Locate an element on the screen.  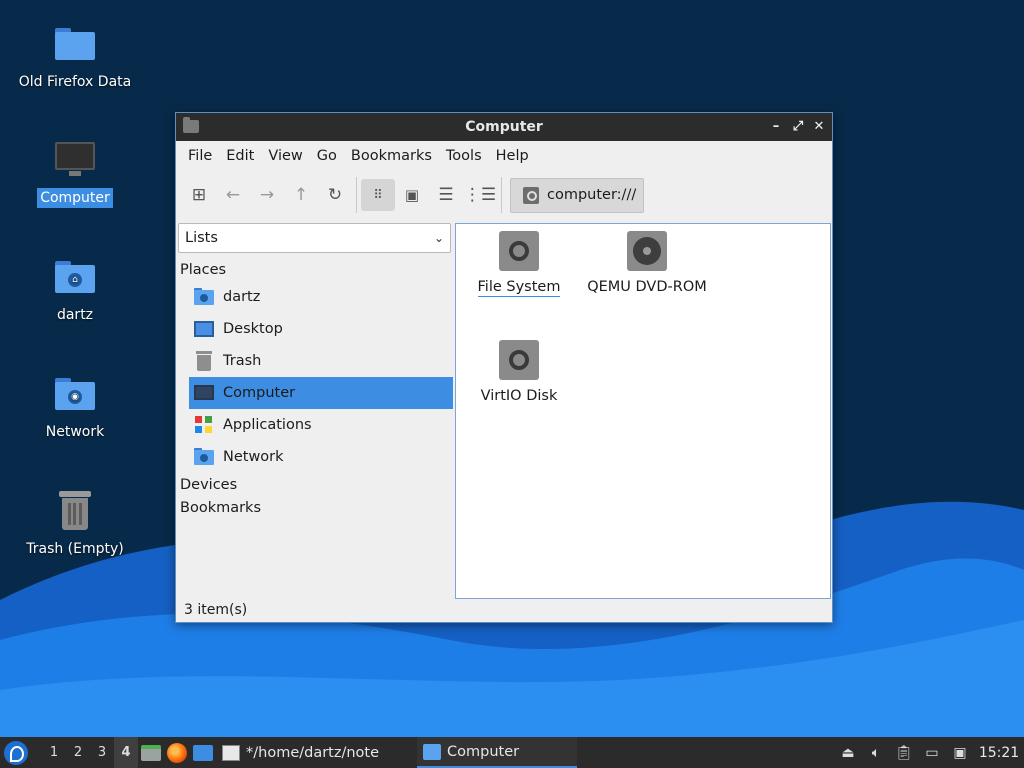
toolbar: ⊞ ← → ↑ ↻ ⠿ ▣ ☰ ⋮☰ computer:/// is located at coordinates (504, 195).